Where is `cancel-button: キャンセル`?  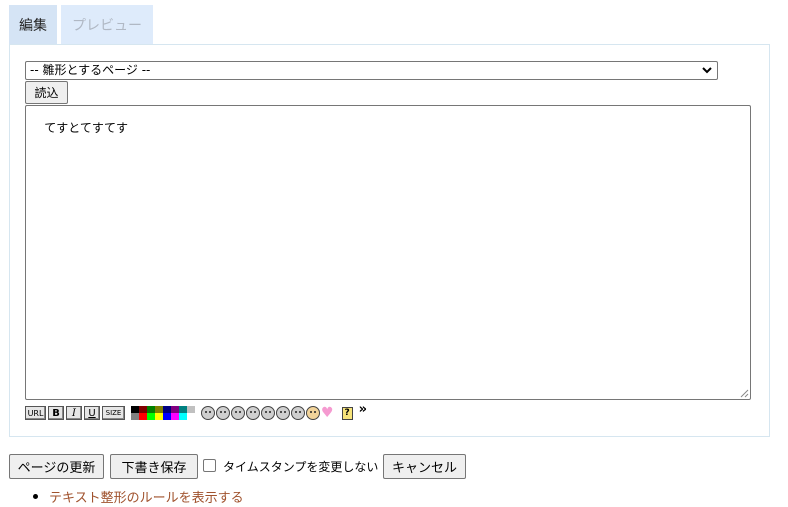
cancel-button: キャンセル is located at coordinates (424, 466).